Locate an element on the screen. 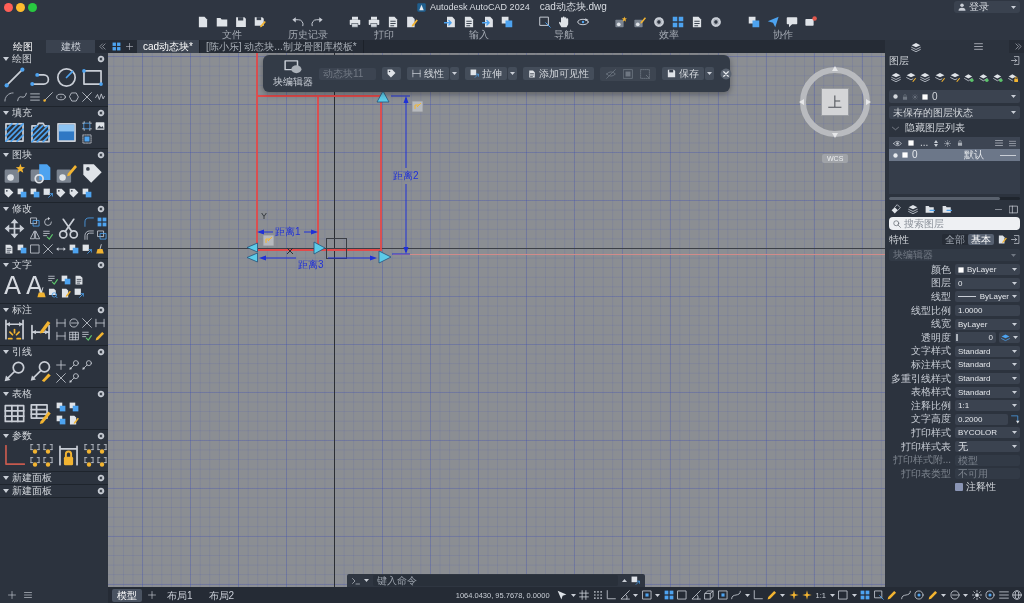 Image resolution: width=1024 pixels, height=603 pixels. hand-icon is located at coordinates (564, 22).